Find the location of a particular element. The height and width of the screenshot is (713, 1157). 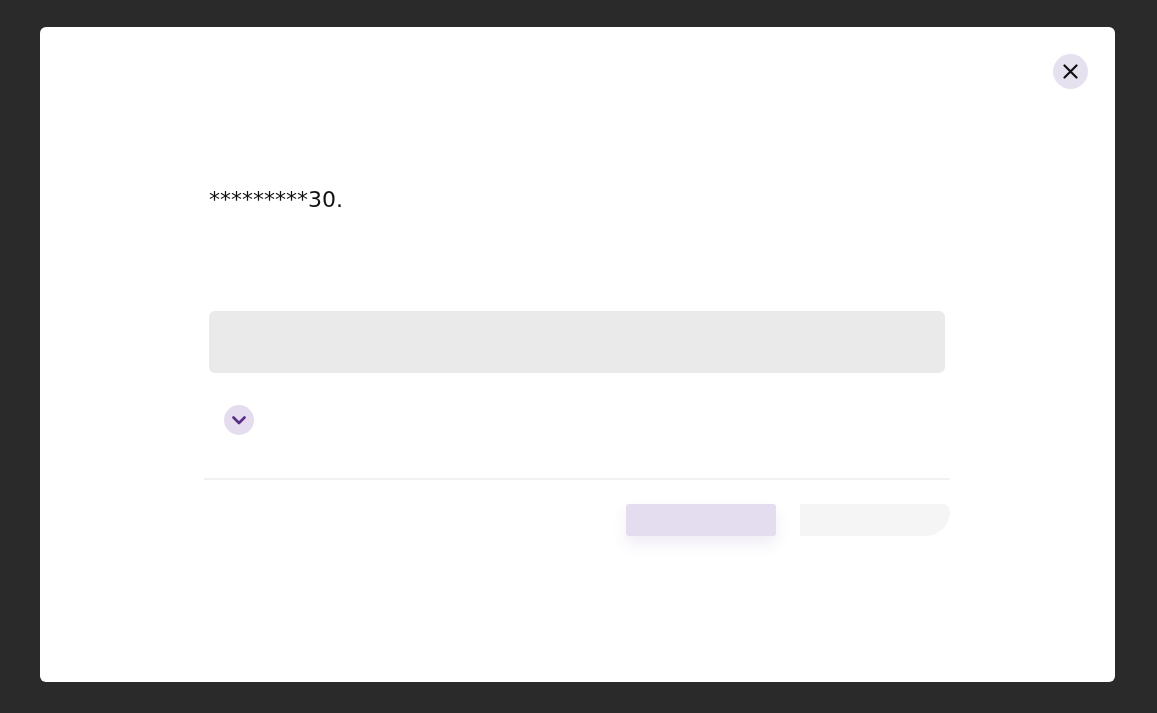

message-text: *********30. is located at coordinates (276, 200).